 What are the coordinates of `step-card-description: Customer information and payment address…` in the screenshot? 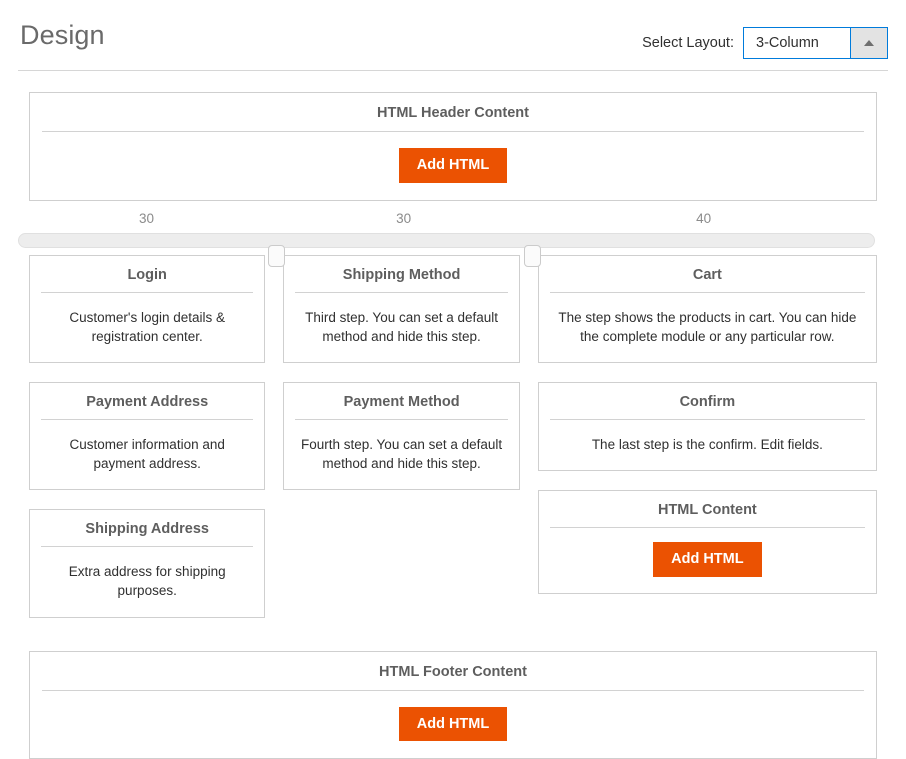 It's located at (147, 454).